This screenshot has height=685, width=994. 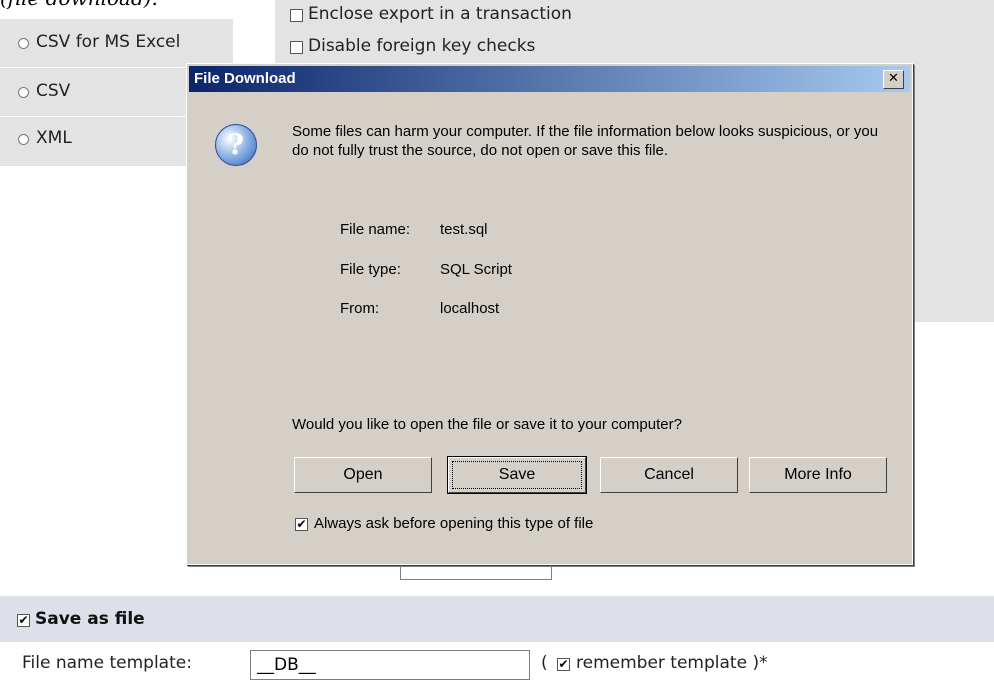 I want to click on file-template-label: File name template:, so click(x=107, y=663).